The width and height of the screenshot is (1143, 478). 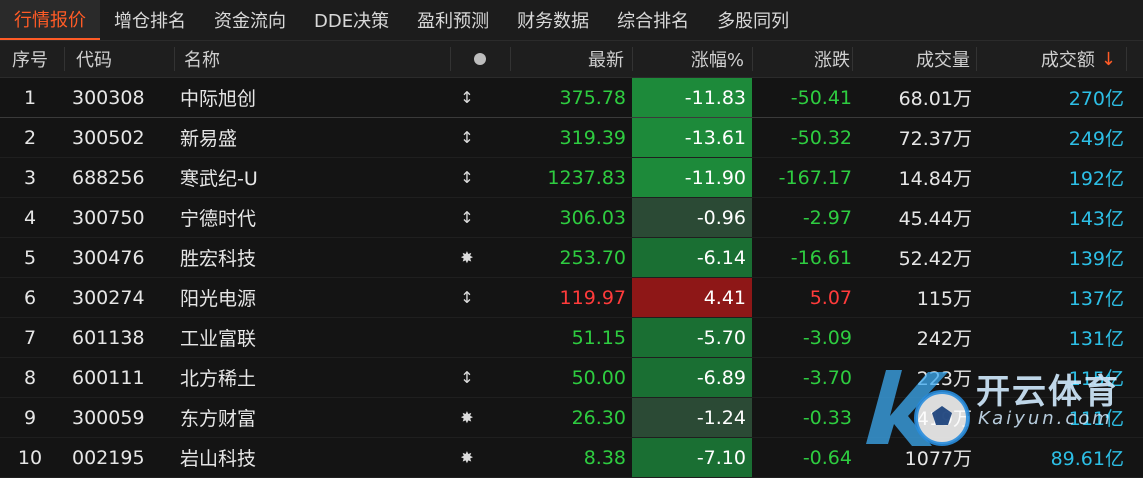 What do you see at coordinates (209, 139) in the screenshot?
I see `row-name: 新易盛` at bounding box center [209, 139].